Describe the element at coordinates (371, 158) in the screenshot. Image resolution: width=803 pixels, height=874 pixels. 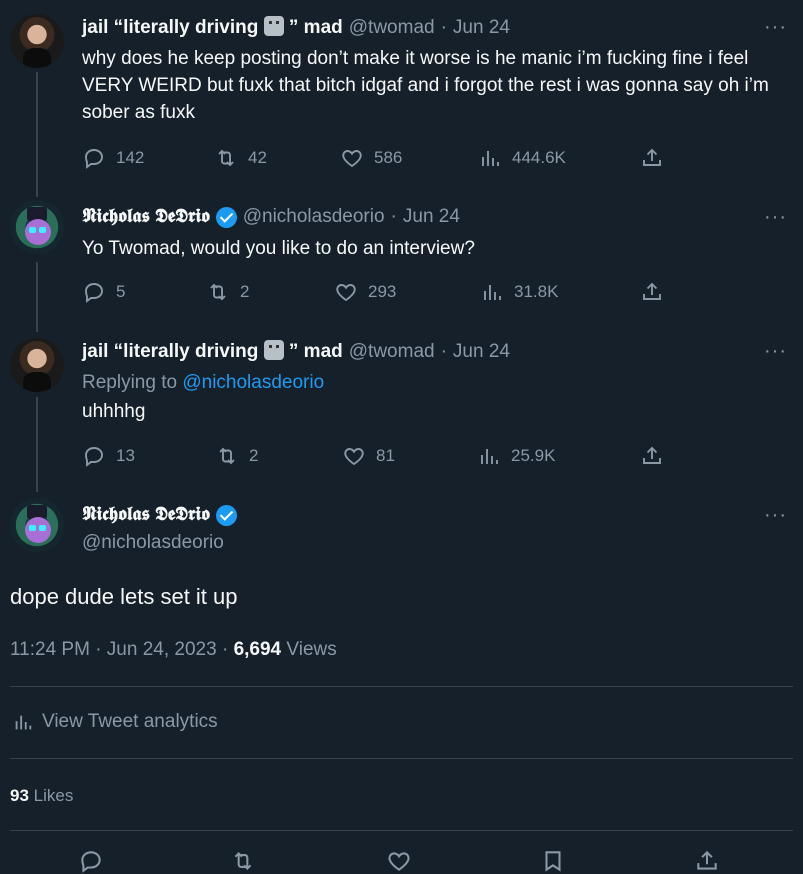
I see `like-button: 586` at that location.